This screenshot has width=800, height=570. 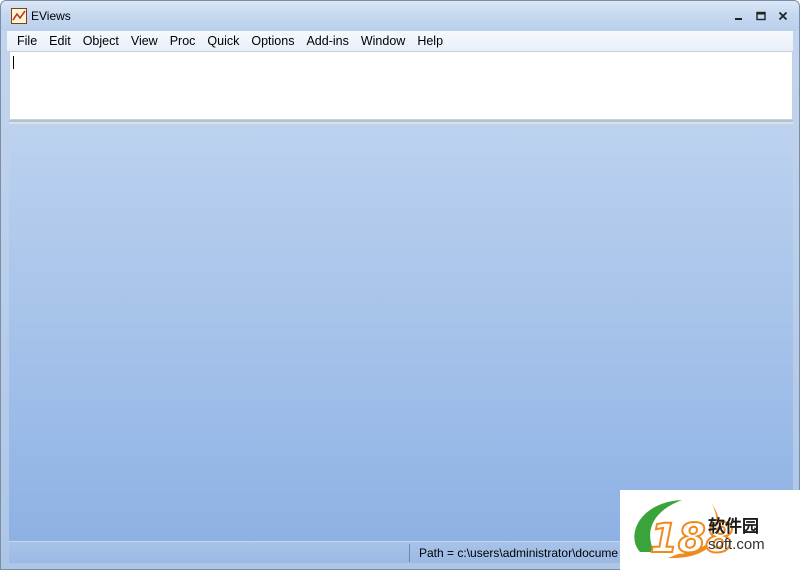 What do you see at coordinates (272, 41) in the screenshot?
I see `menu-options: Options` at bounding box center [272, 41].